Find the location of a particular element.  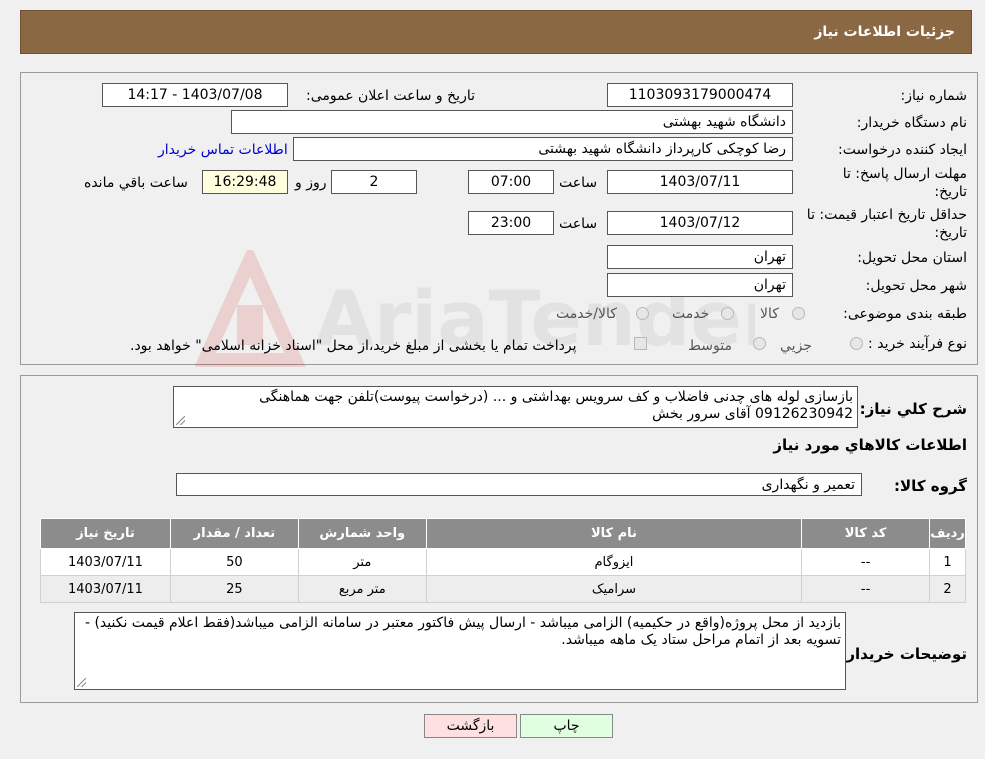

col-unit: واحد شمارش is located at coordinates (362, 533).